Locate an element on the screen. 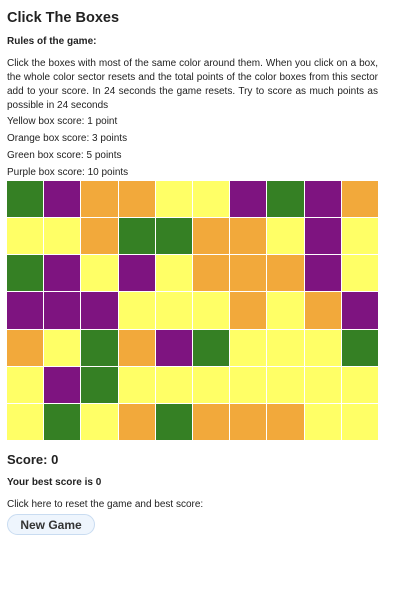 Image resolution: width=417 pixels, height=608 pixels. yellow-box-score: Yellow box score: 1 point is located at coordinates (62, 121).